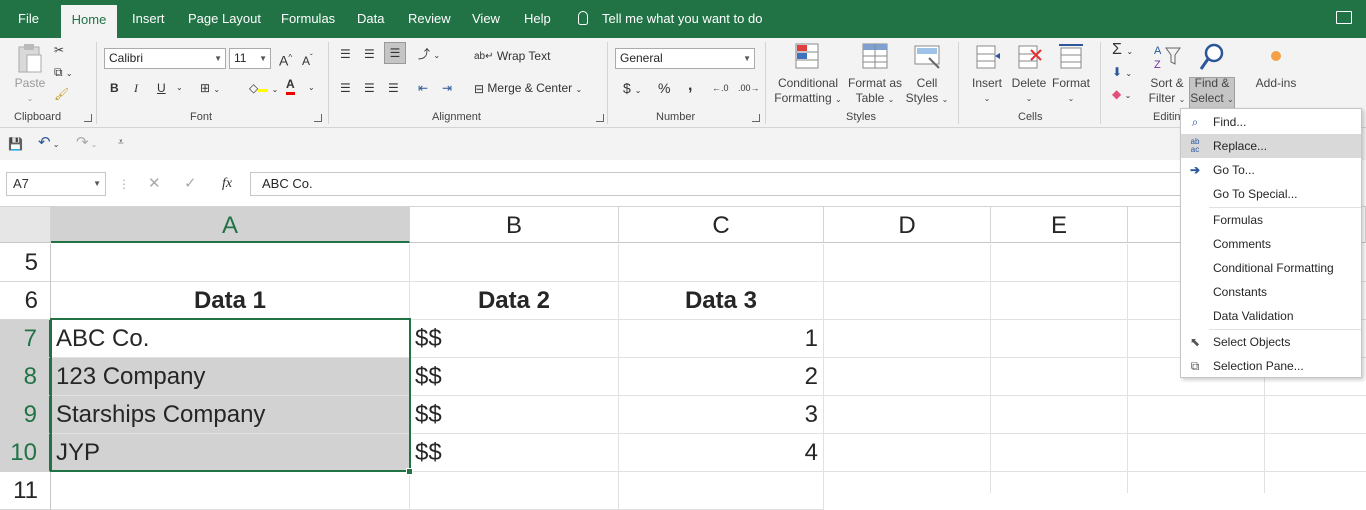 The height and width of the screenshot is (510, 1366). Describe the element at coordinates (514, 453) in the screenshot. I see `cell-b10: $$` at that location.